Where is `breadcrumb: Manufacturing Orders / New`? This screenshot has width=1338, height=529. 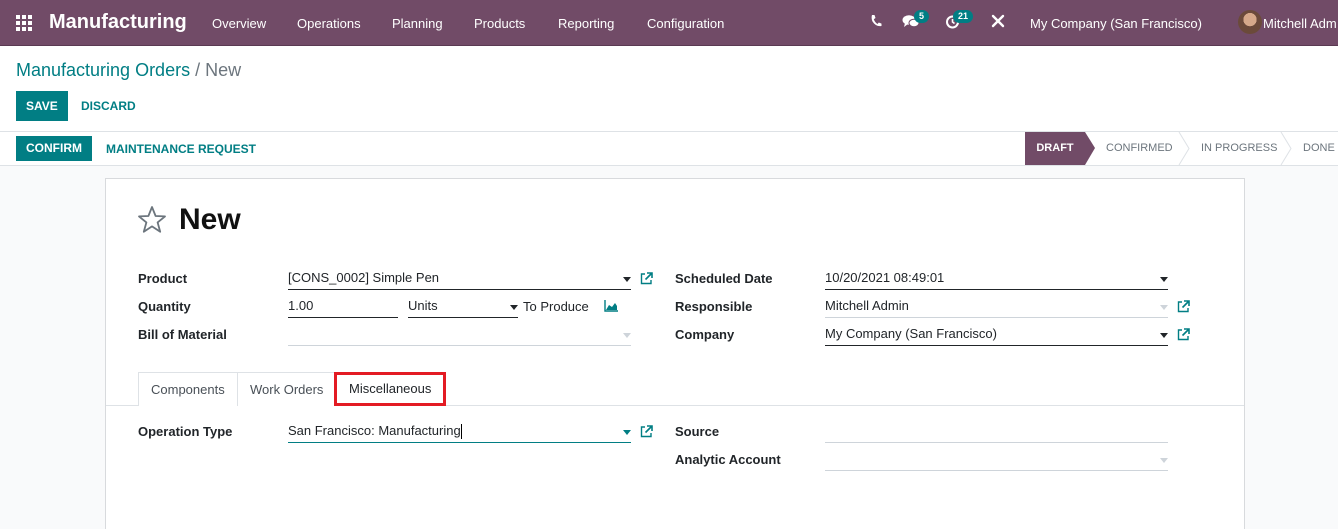 breadcrumb: Manufacturing Orders / New is located at coordinates (128, 70).